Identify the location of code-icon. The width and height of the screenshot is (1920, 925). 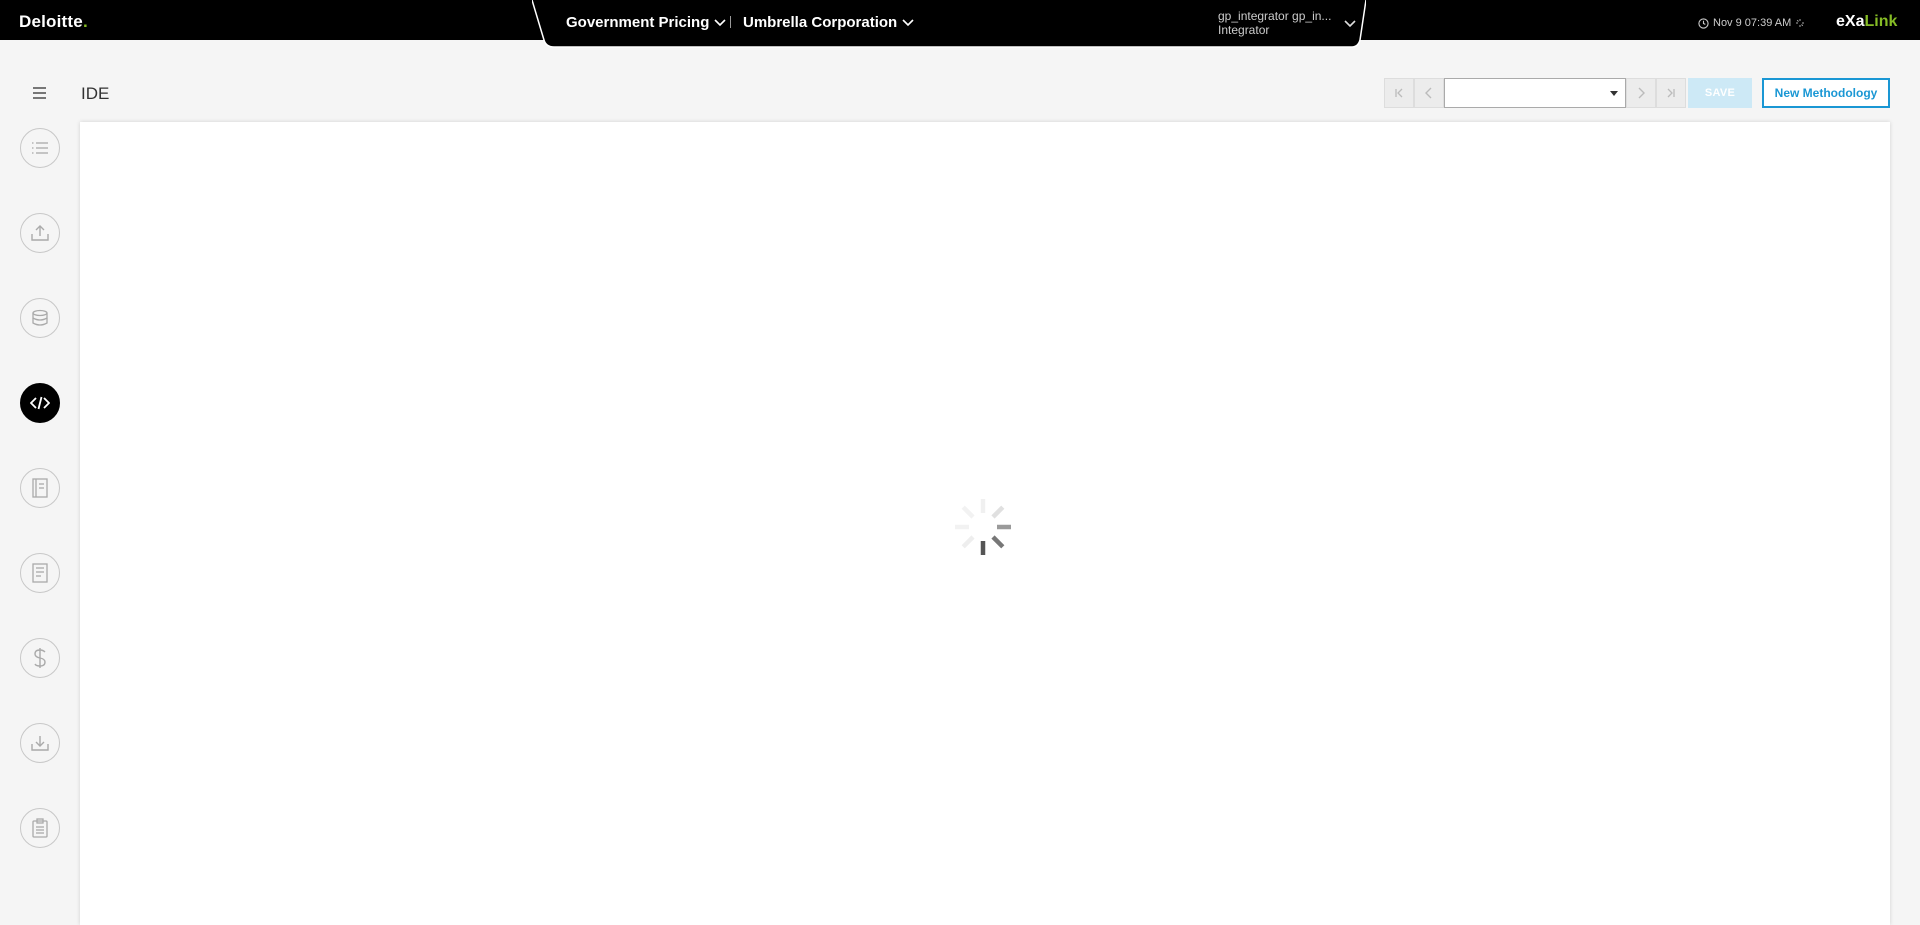
(40, 403).